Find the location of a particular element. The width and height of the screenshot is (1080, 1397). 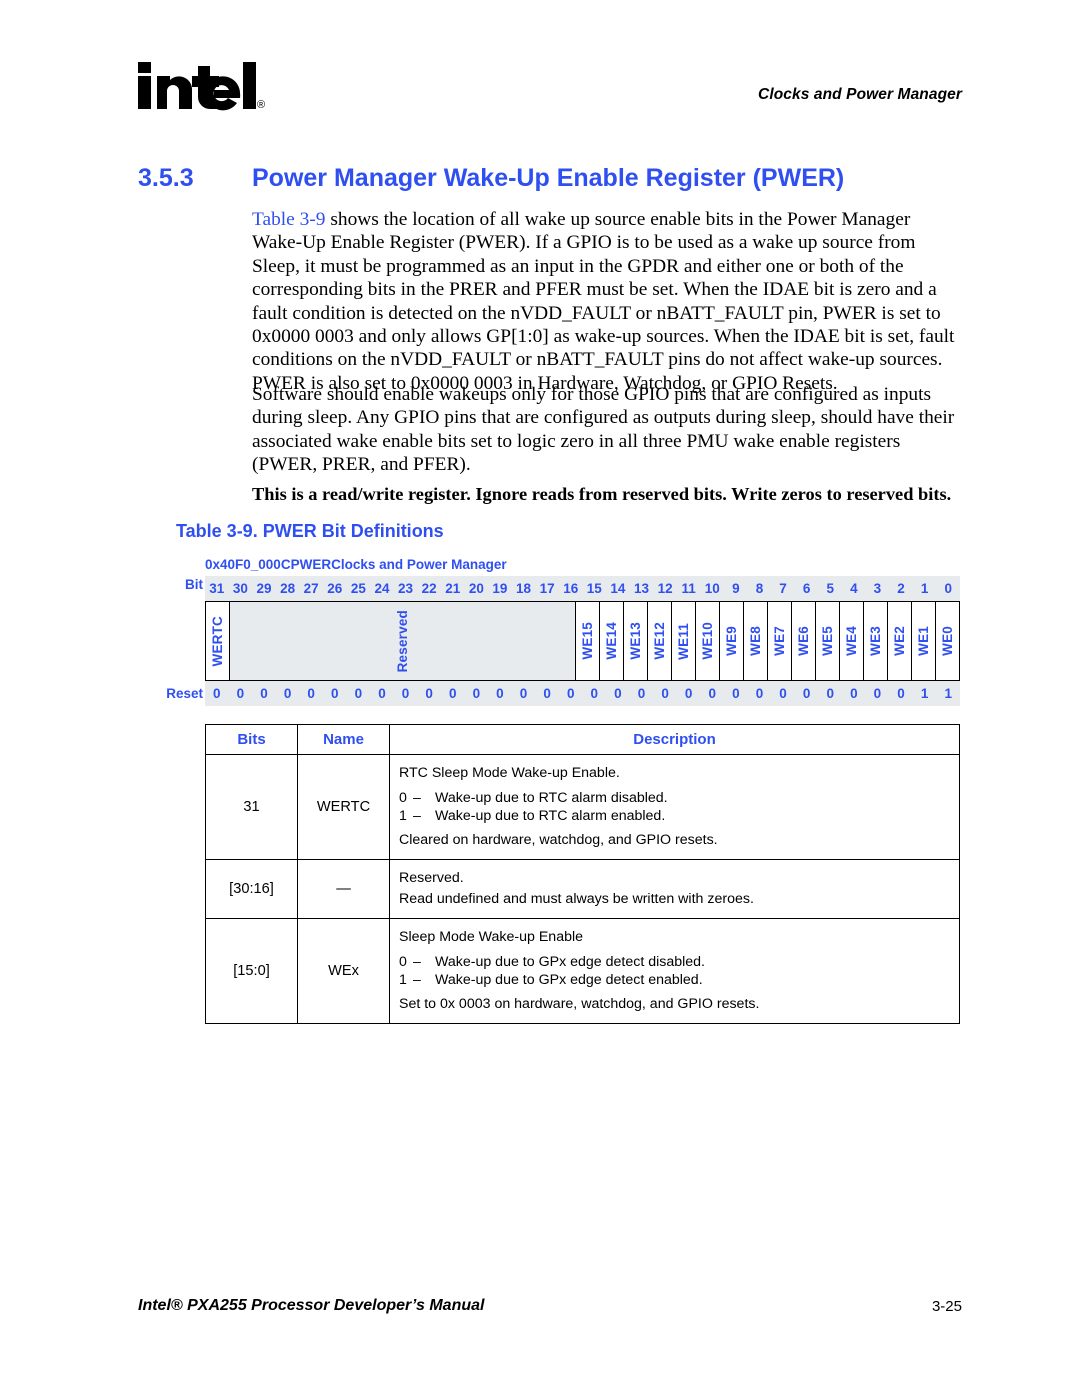

bit-number: 17 is located at coordinates (547, 588).